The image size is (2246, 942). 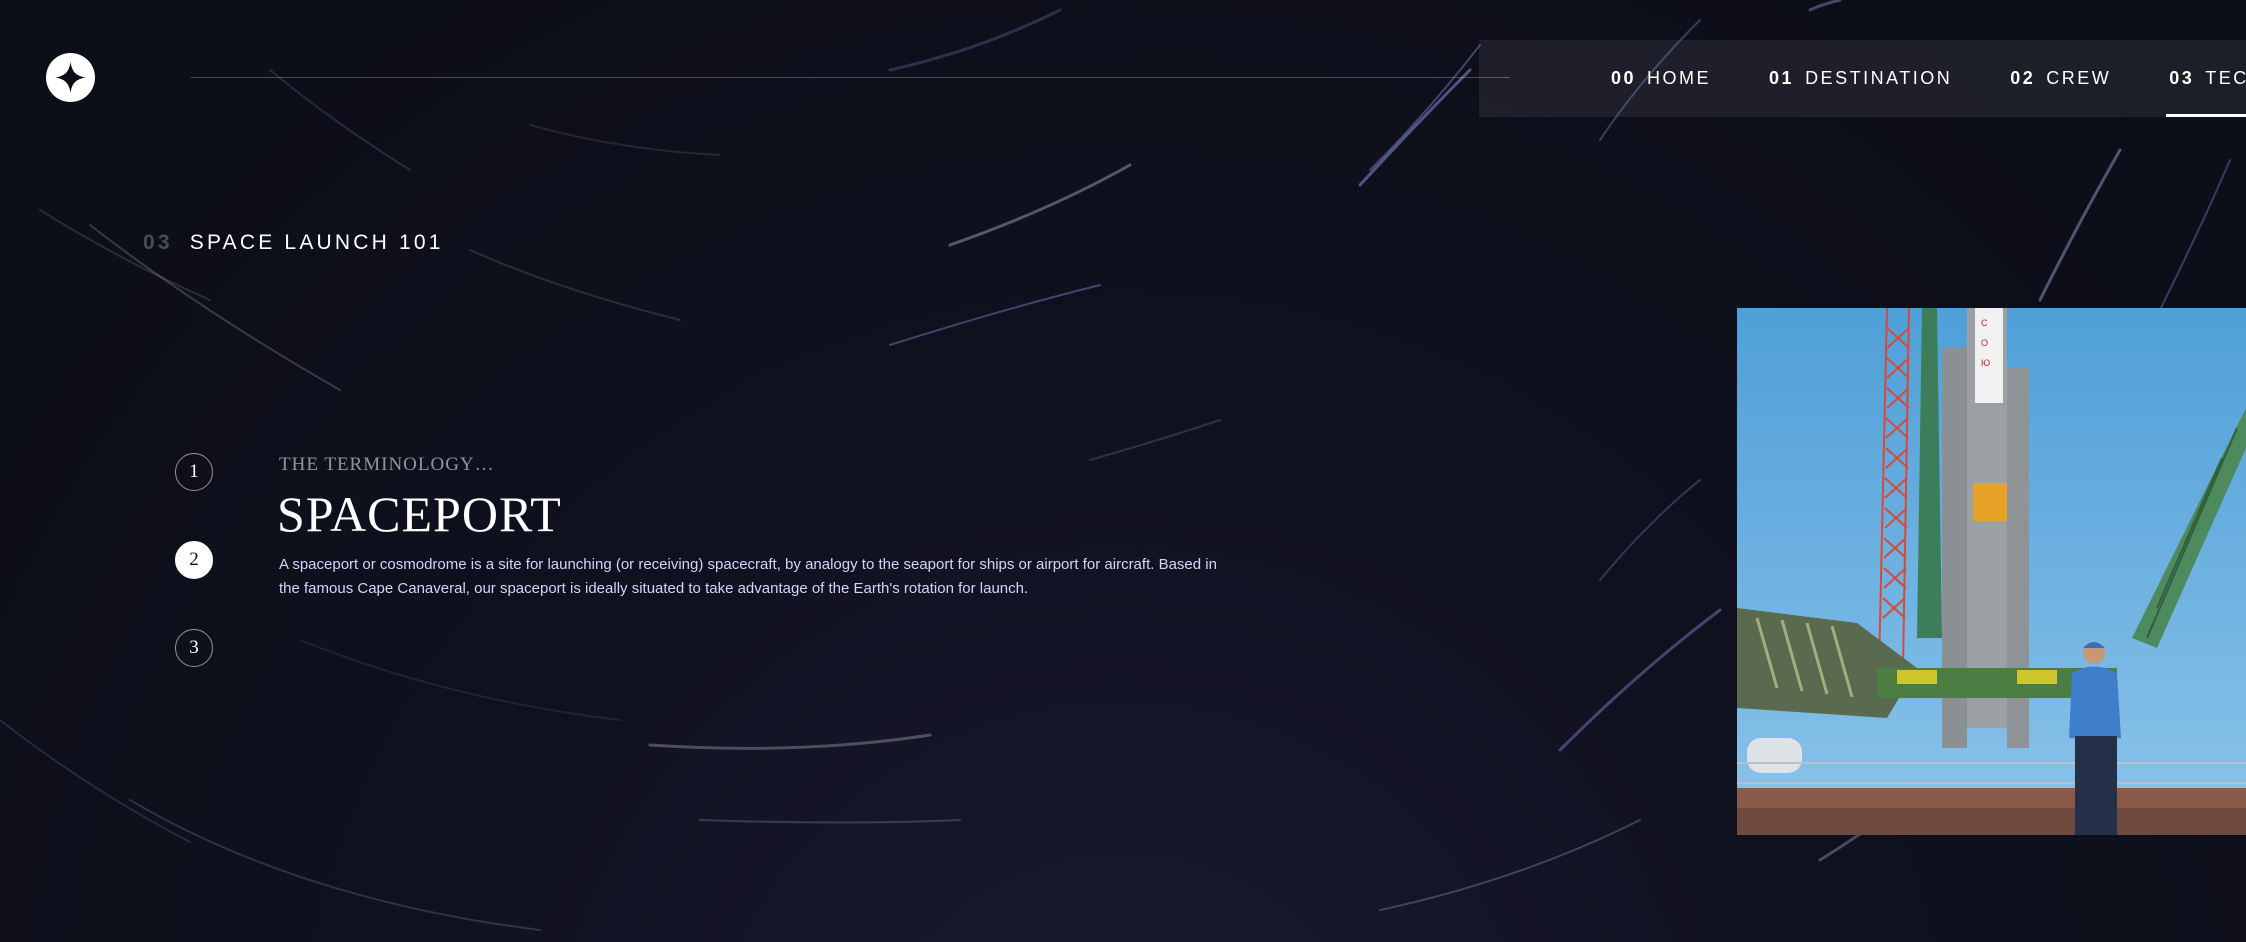 I want to click on section-title: SPACE LAUNCH 101, so click(x=316, y=242).